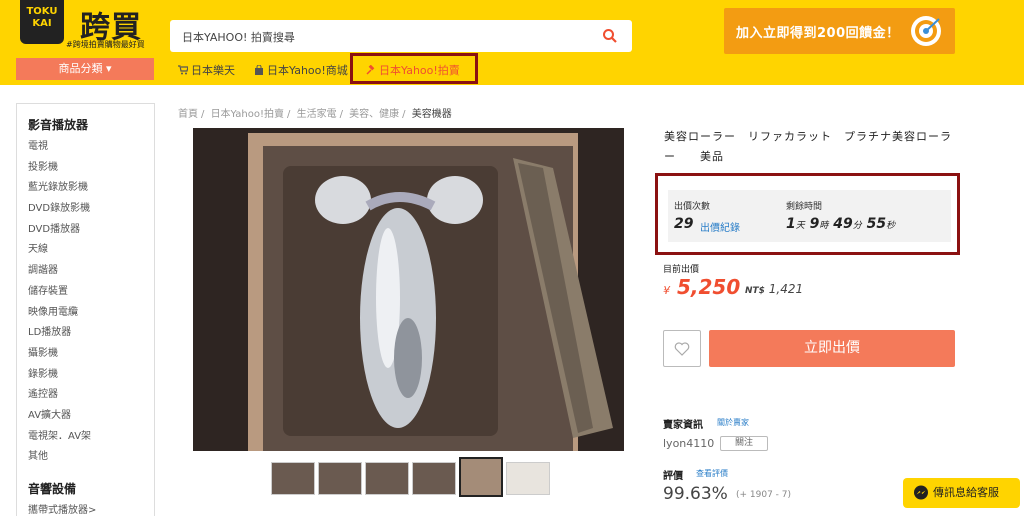 Image resolution: width=1024 pixels, height=516 pixels. What do you see at coordinates (786, 289) in the screenshot?
I see `ntd-value: 1,421` at bounding box center [786, 289].